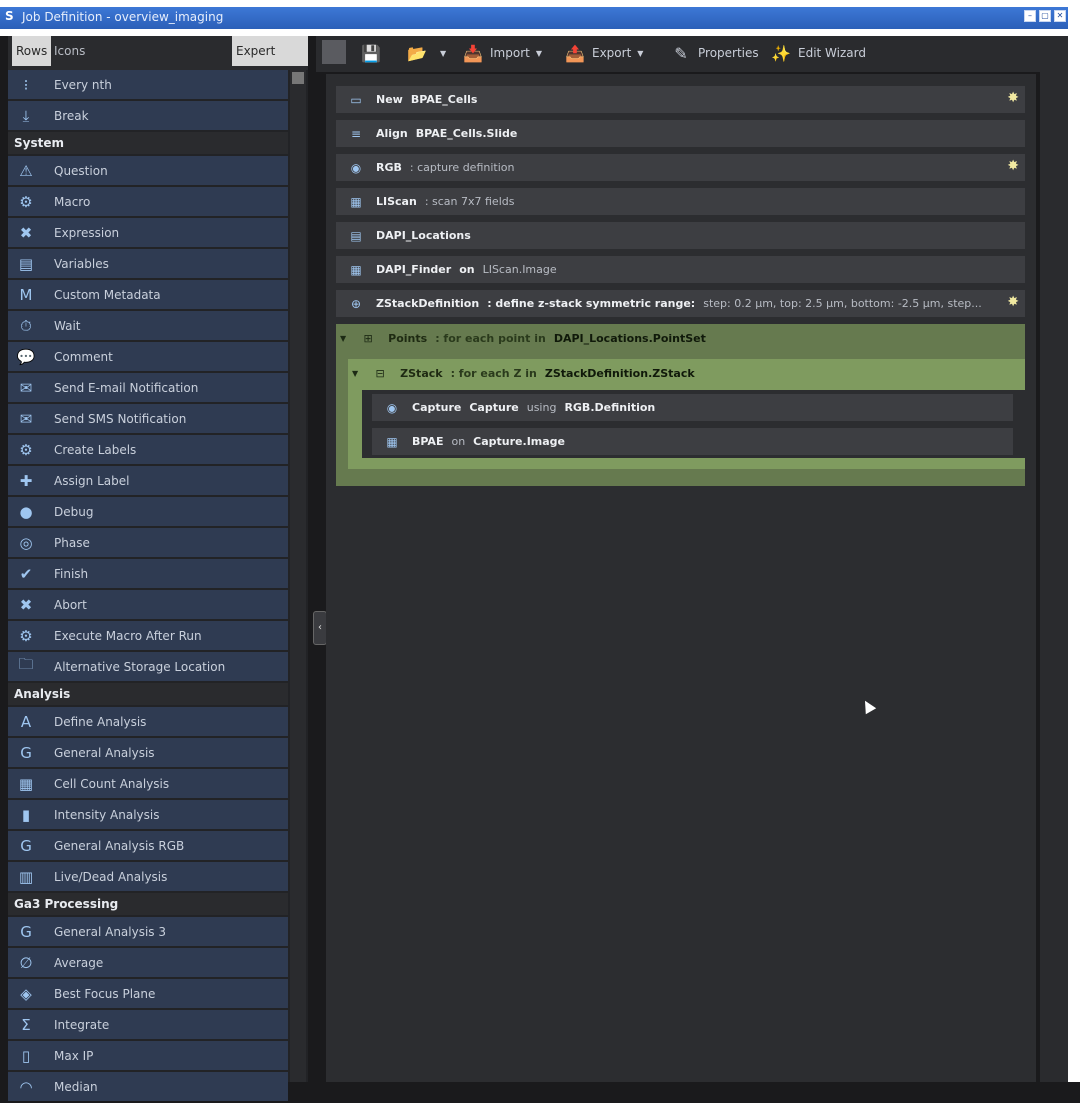 This screenshot has height=1103, width=1080. What do you see at coordinates (473, 53) in the screenshot?
I see `import-icon: 📥` at bounding box center [473, 53].